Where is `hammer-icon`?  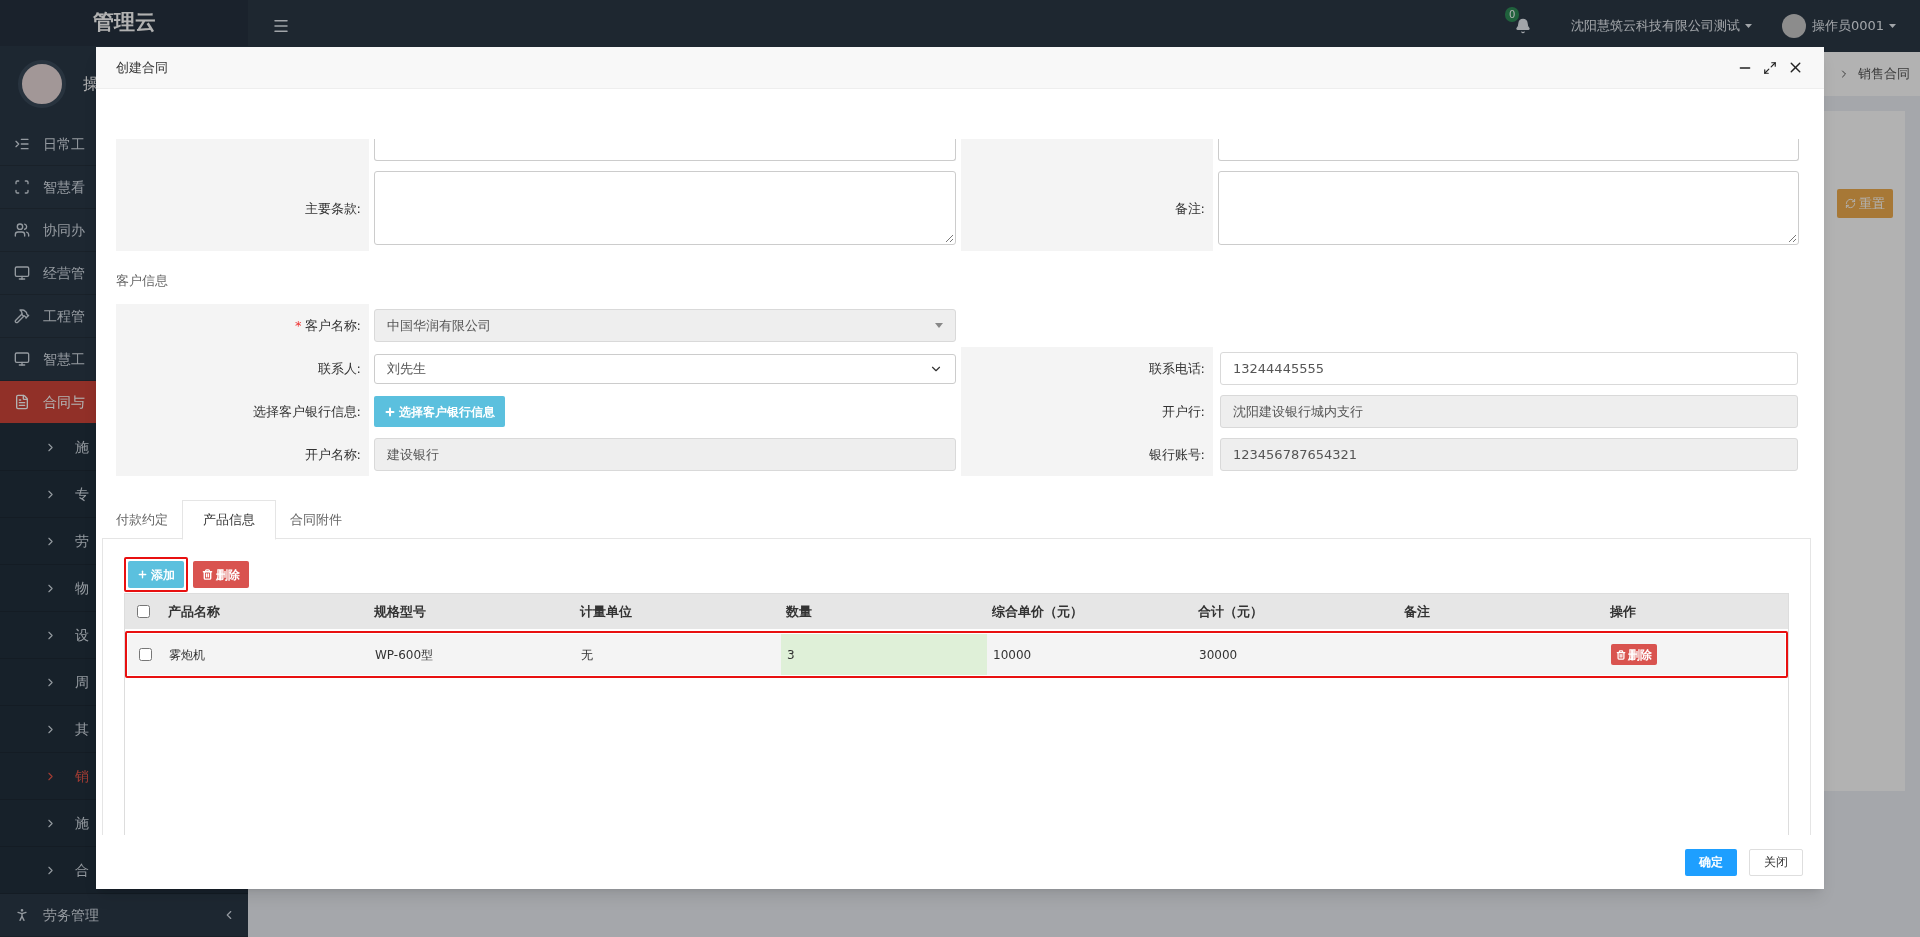
hammer-icon is located at coordinates (22, 316).